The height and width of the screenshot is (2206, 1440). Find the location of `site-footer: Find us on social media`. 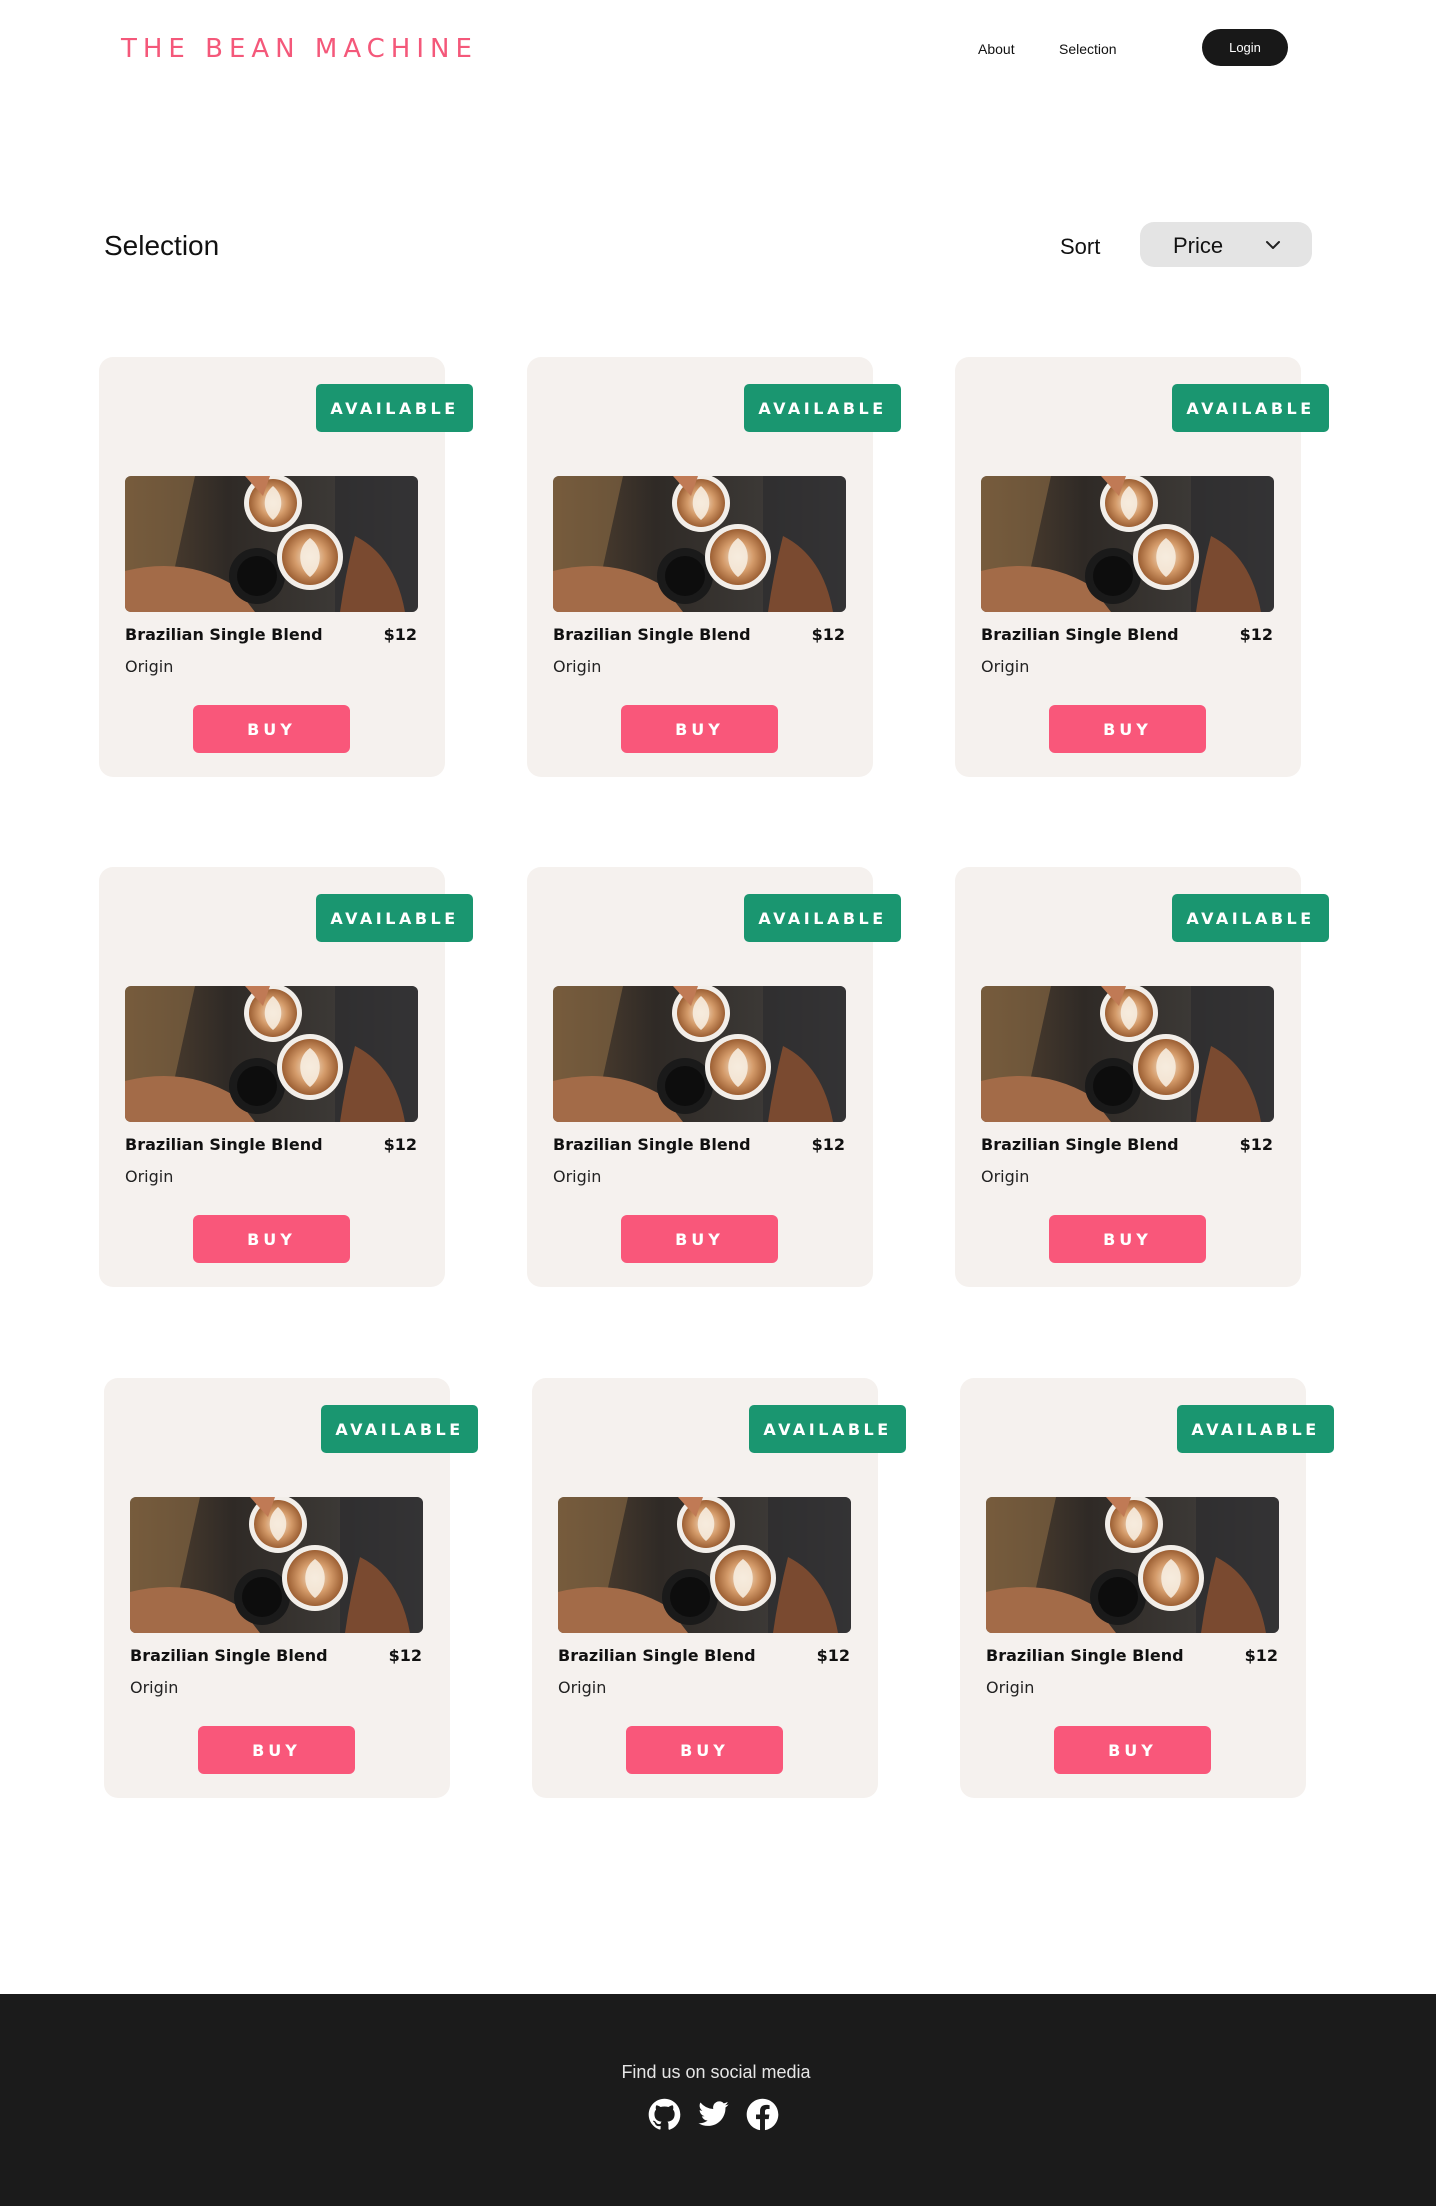

site-footer: Find us on social media is located at coordinates (718, 2100).